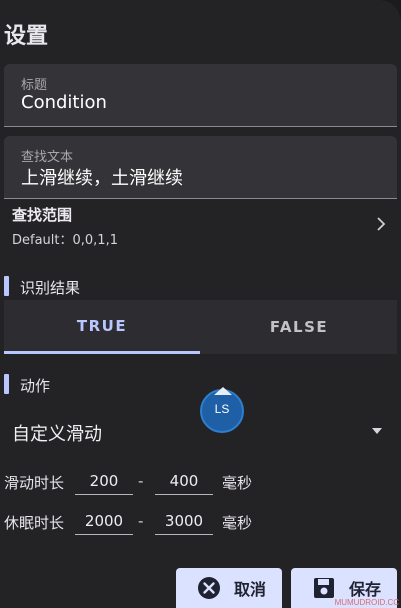 The width and height of the screenshot is (401, 608). Describe the element at coordinates (209, 588) in the screenshot. I see `close-circle-icon` at that location.